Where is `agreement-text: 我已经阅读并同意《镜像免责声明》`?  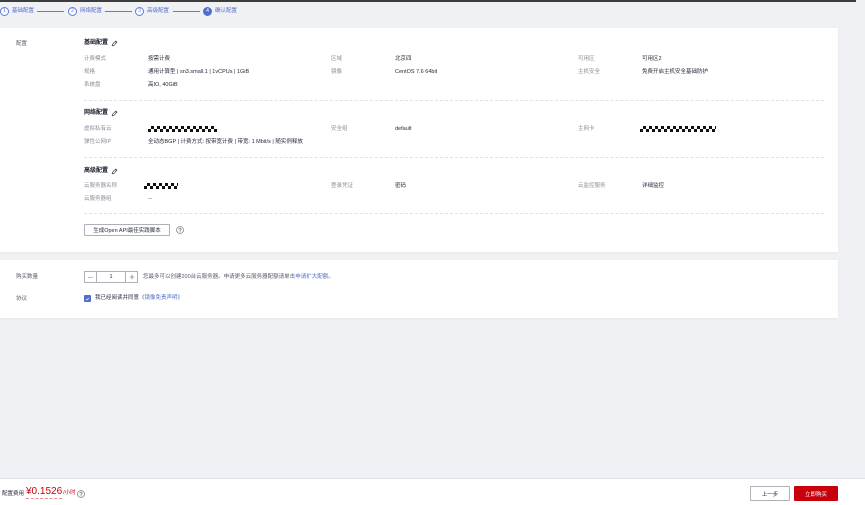 agreement-text: 我已经阅读并同意《镜像免责声明》 is located at coordinates (139, 298).